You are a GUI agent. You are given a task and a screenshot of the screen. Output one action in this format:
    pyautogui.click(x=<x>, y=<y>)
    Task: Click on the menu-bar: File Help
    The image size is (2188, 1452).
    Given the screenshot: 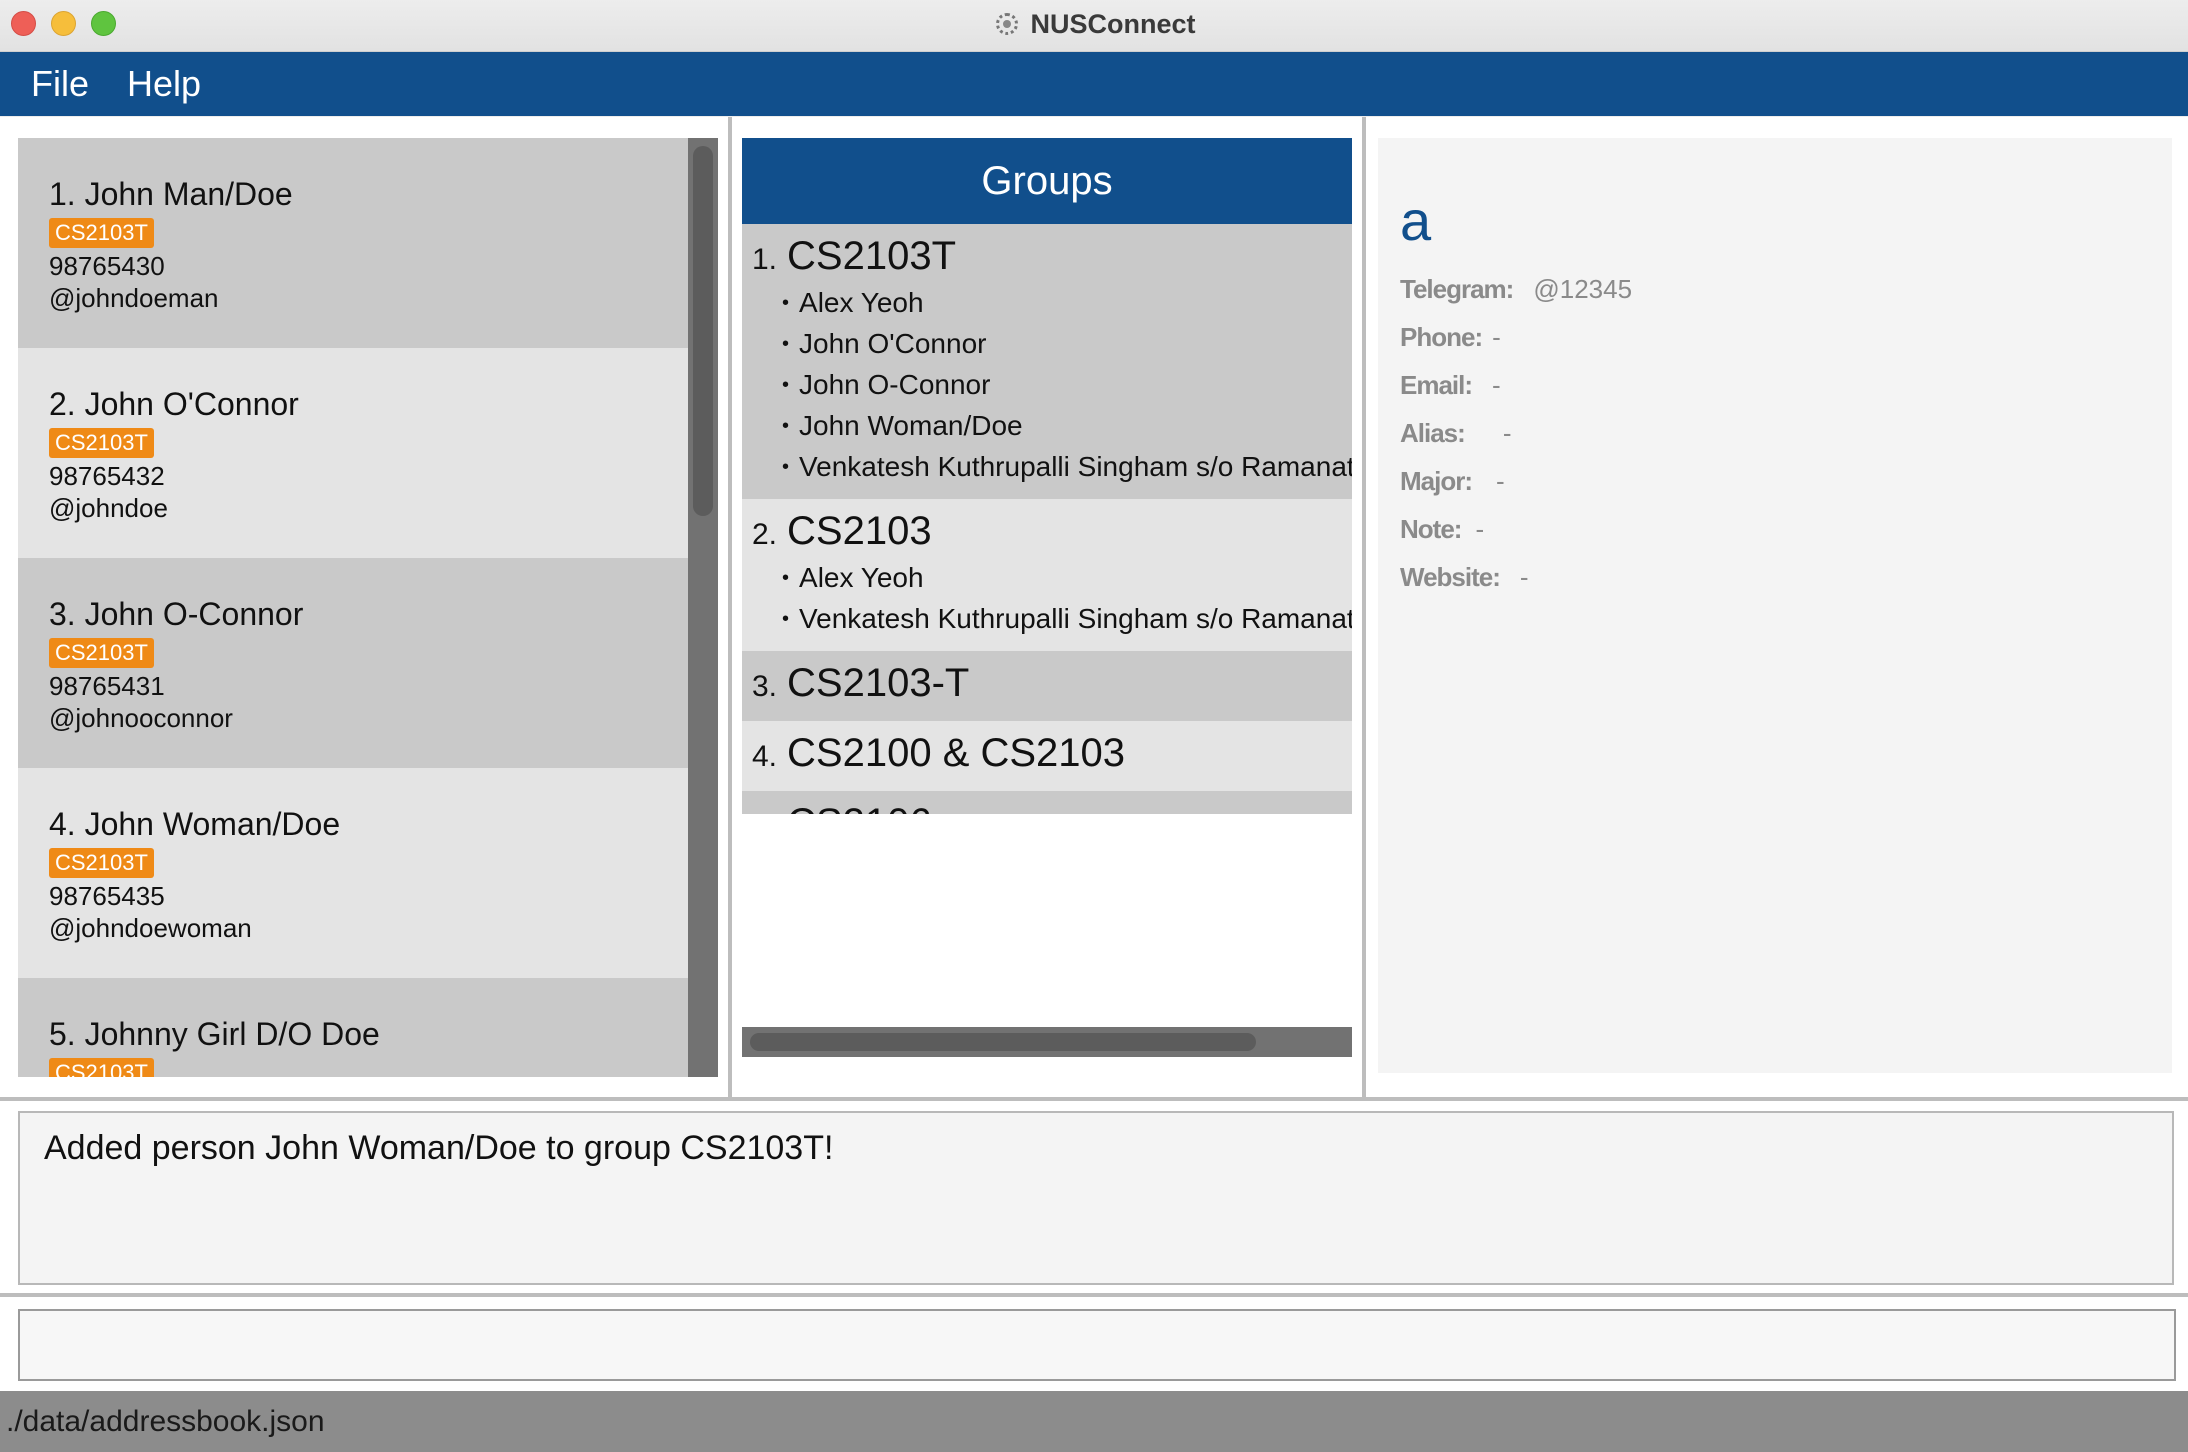 What is the action you would take?
    pyautogui.click(x=1094, y=84)
    